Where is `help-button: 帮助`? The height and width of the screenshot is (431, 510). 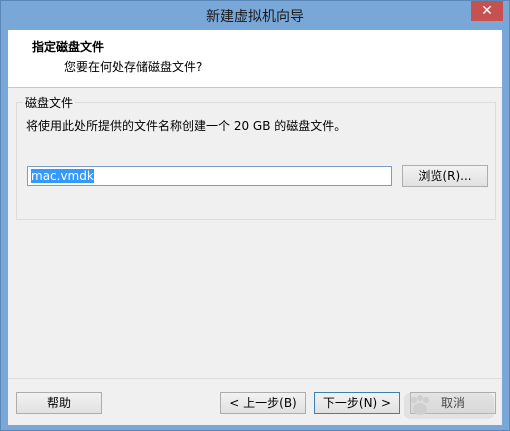 help-button: 帮助 is located at coordinates (59, 403).